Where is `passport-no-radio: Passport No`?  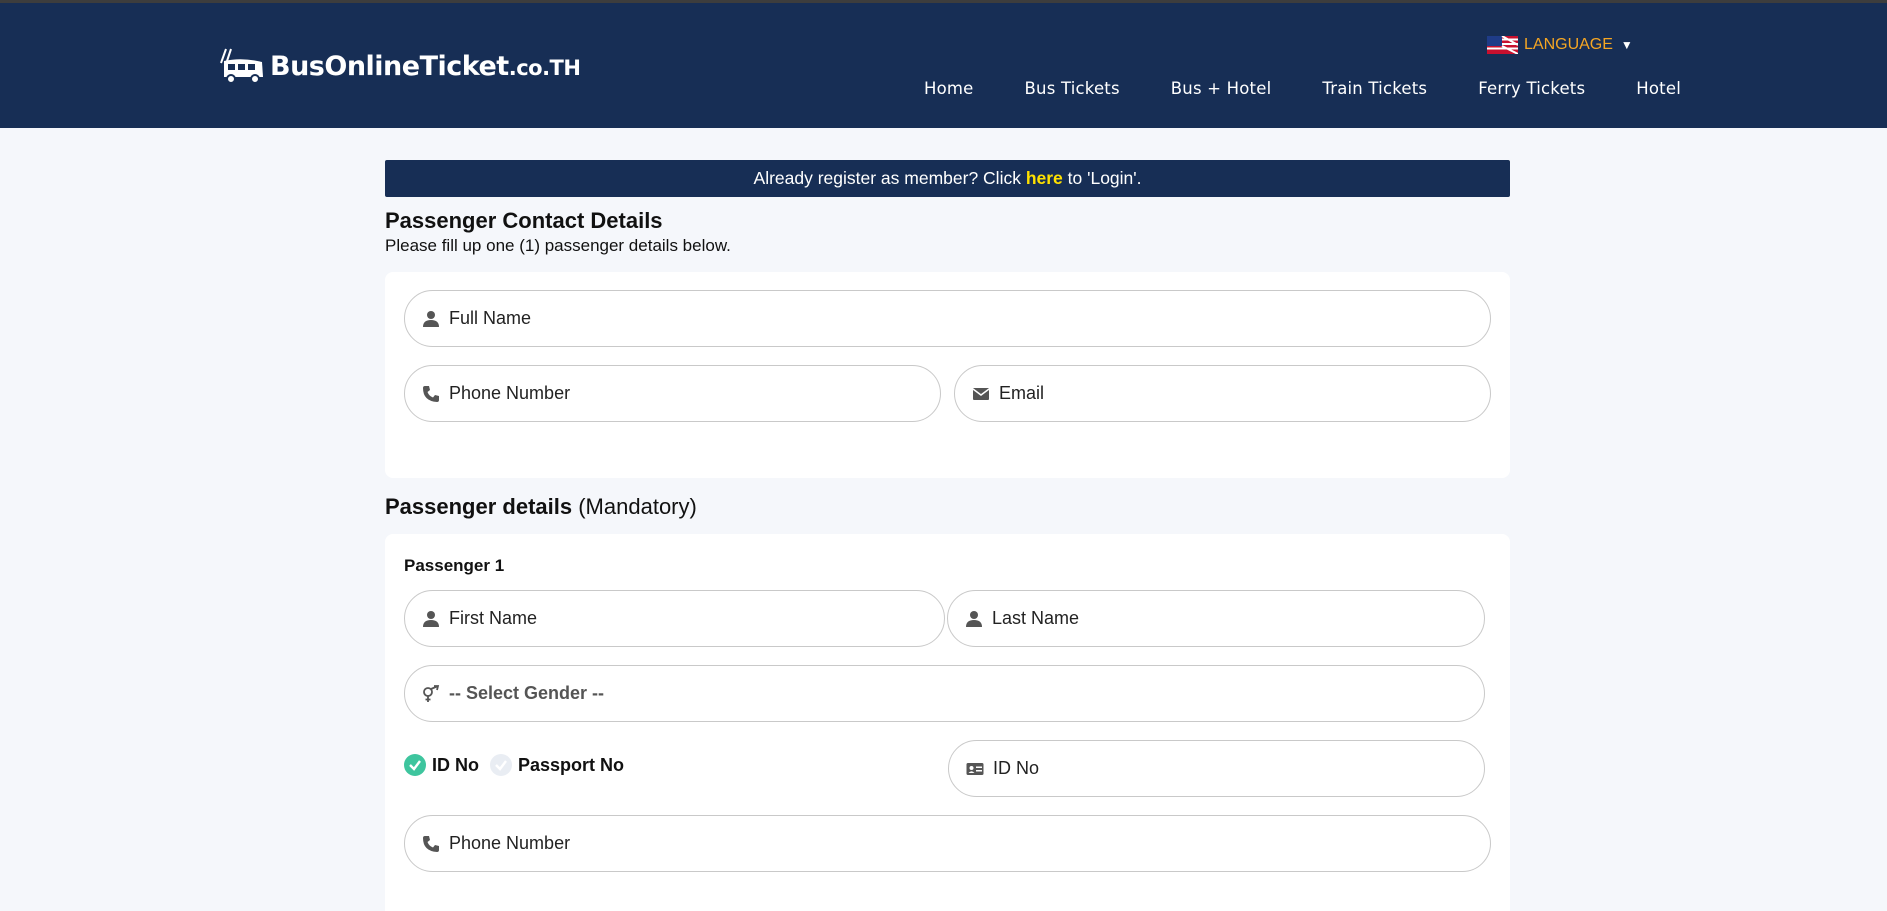 passport-no-radio: Passport No is located at coordinates (557, 765).